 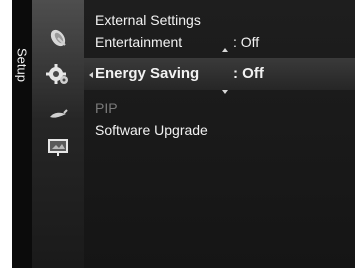 I want to click on scroll-down-arrow-icon, so click(x=225, y=92).